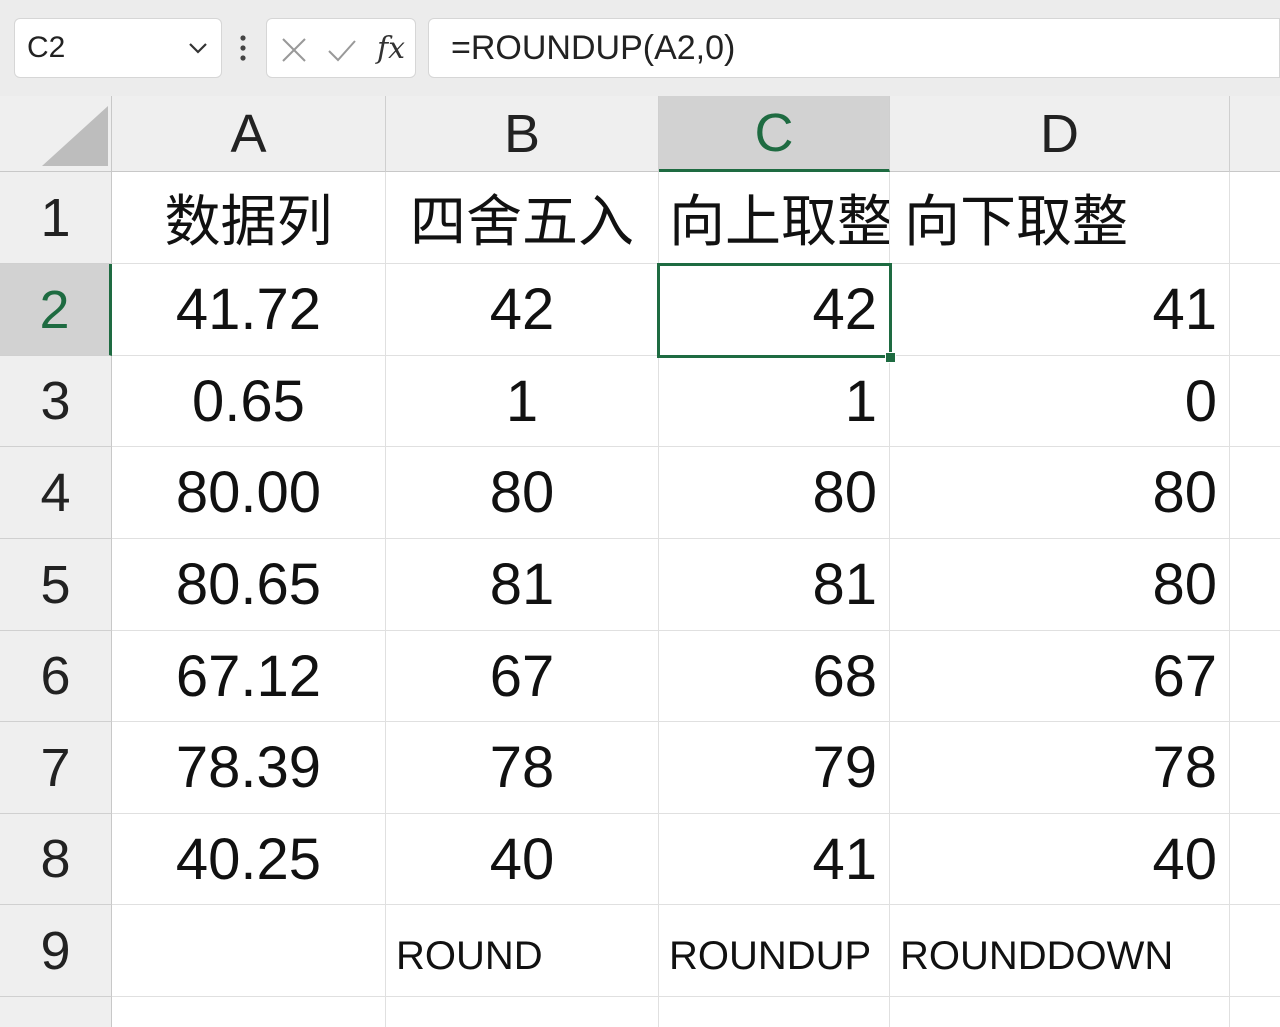  What do you see at coordinates (774, 218) in the screenshot?
I see `cell-c1: 向上取整` at bounding box center [774, 218].